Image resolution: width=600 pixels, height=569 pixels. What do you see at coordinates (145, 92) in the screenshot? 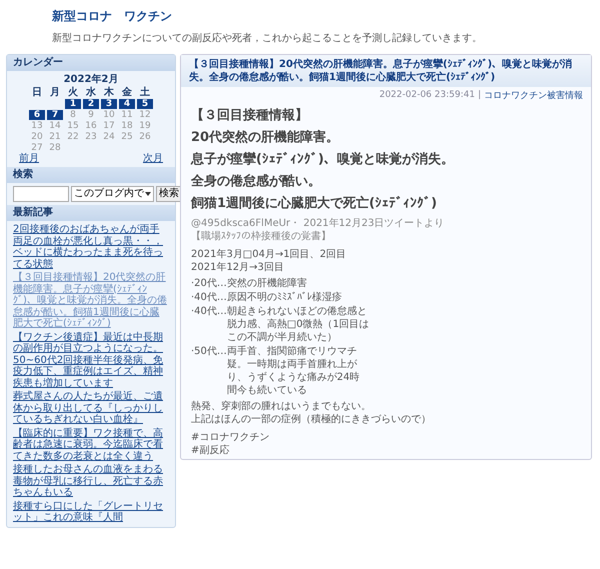
I see `weekday-label: 土` at bounding box center [145, 92].